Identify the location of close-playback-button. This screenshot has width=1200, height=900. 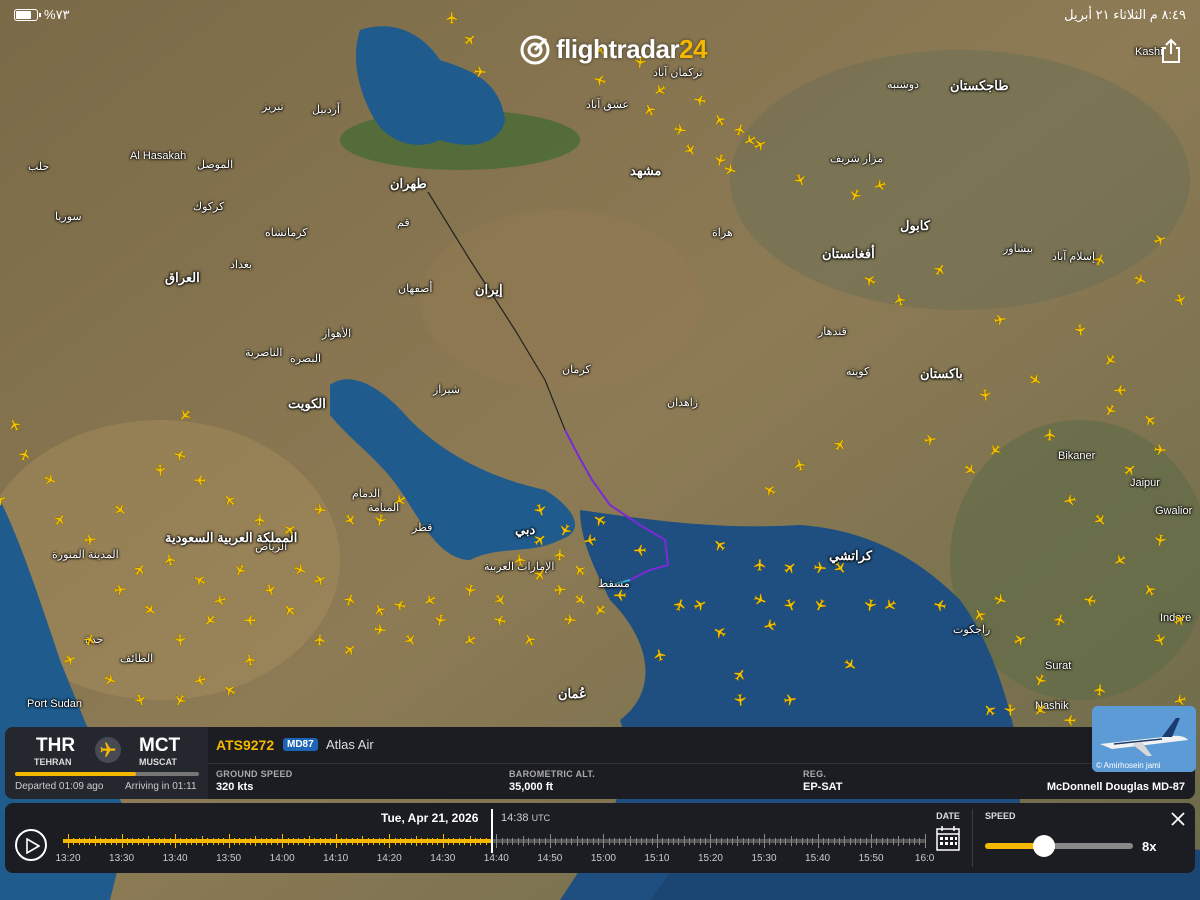
(1178, 819).